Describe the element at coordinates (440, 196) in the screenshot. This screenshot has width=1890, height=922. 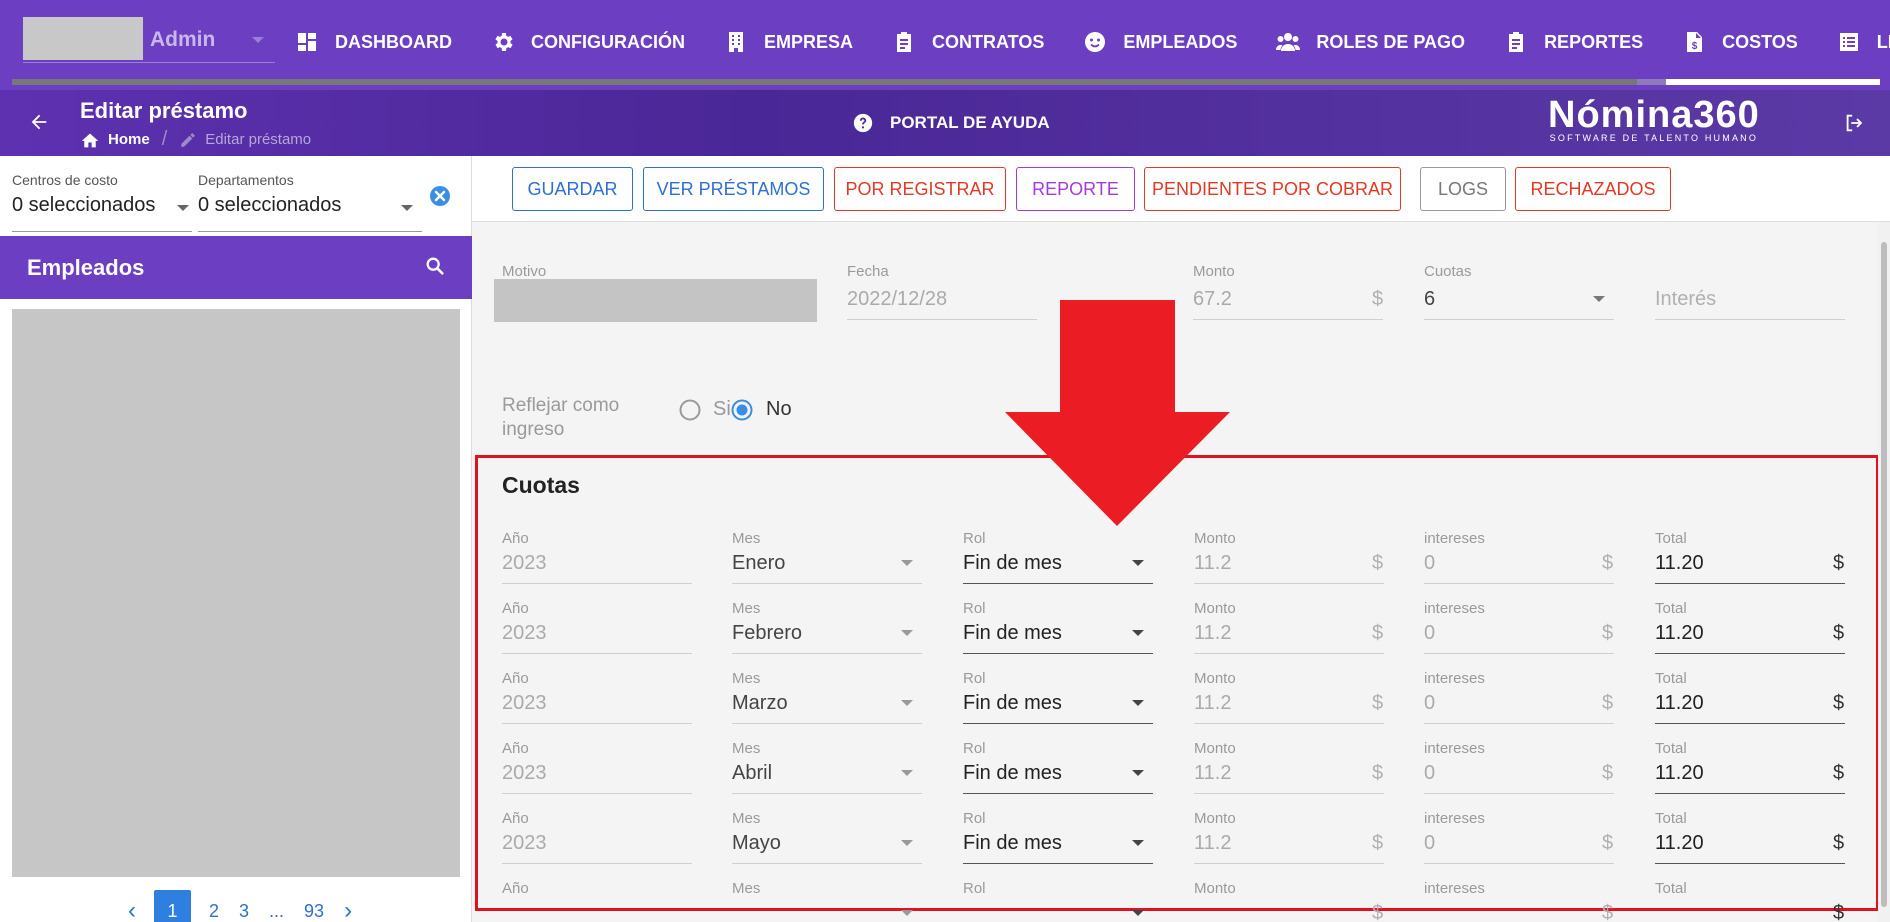
I see `clear-filter-icon` at that location.